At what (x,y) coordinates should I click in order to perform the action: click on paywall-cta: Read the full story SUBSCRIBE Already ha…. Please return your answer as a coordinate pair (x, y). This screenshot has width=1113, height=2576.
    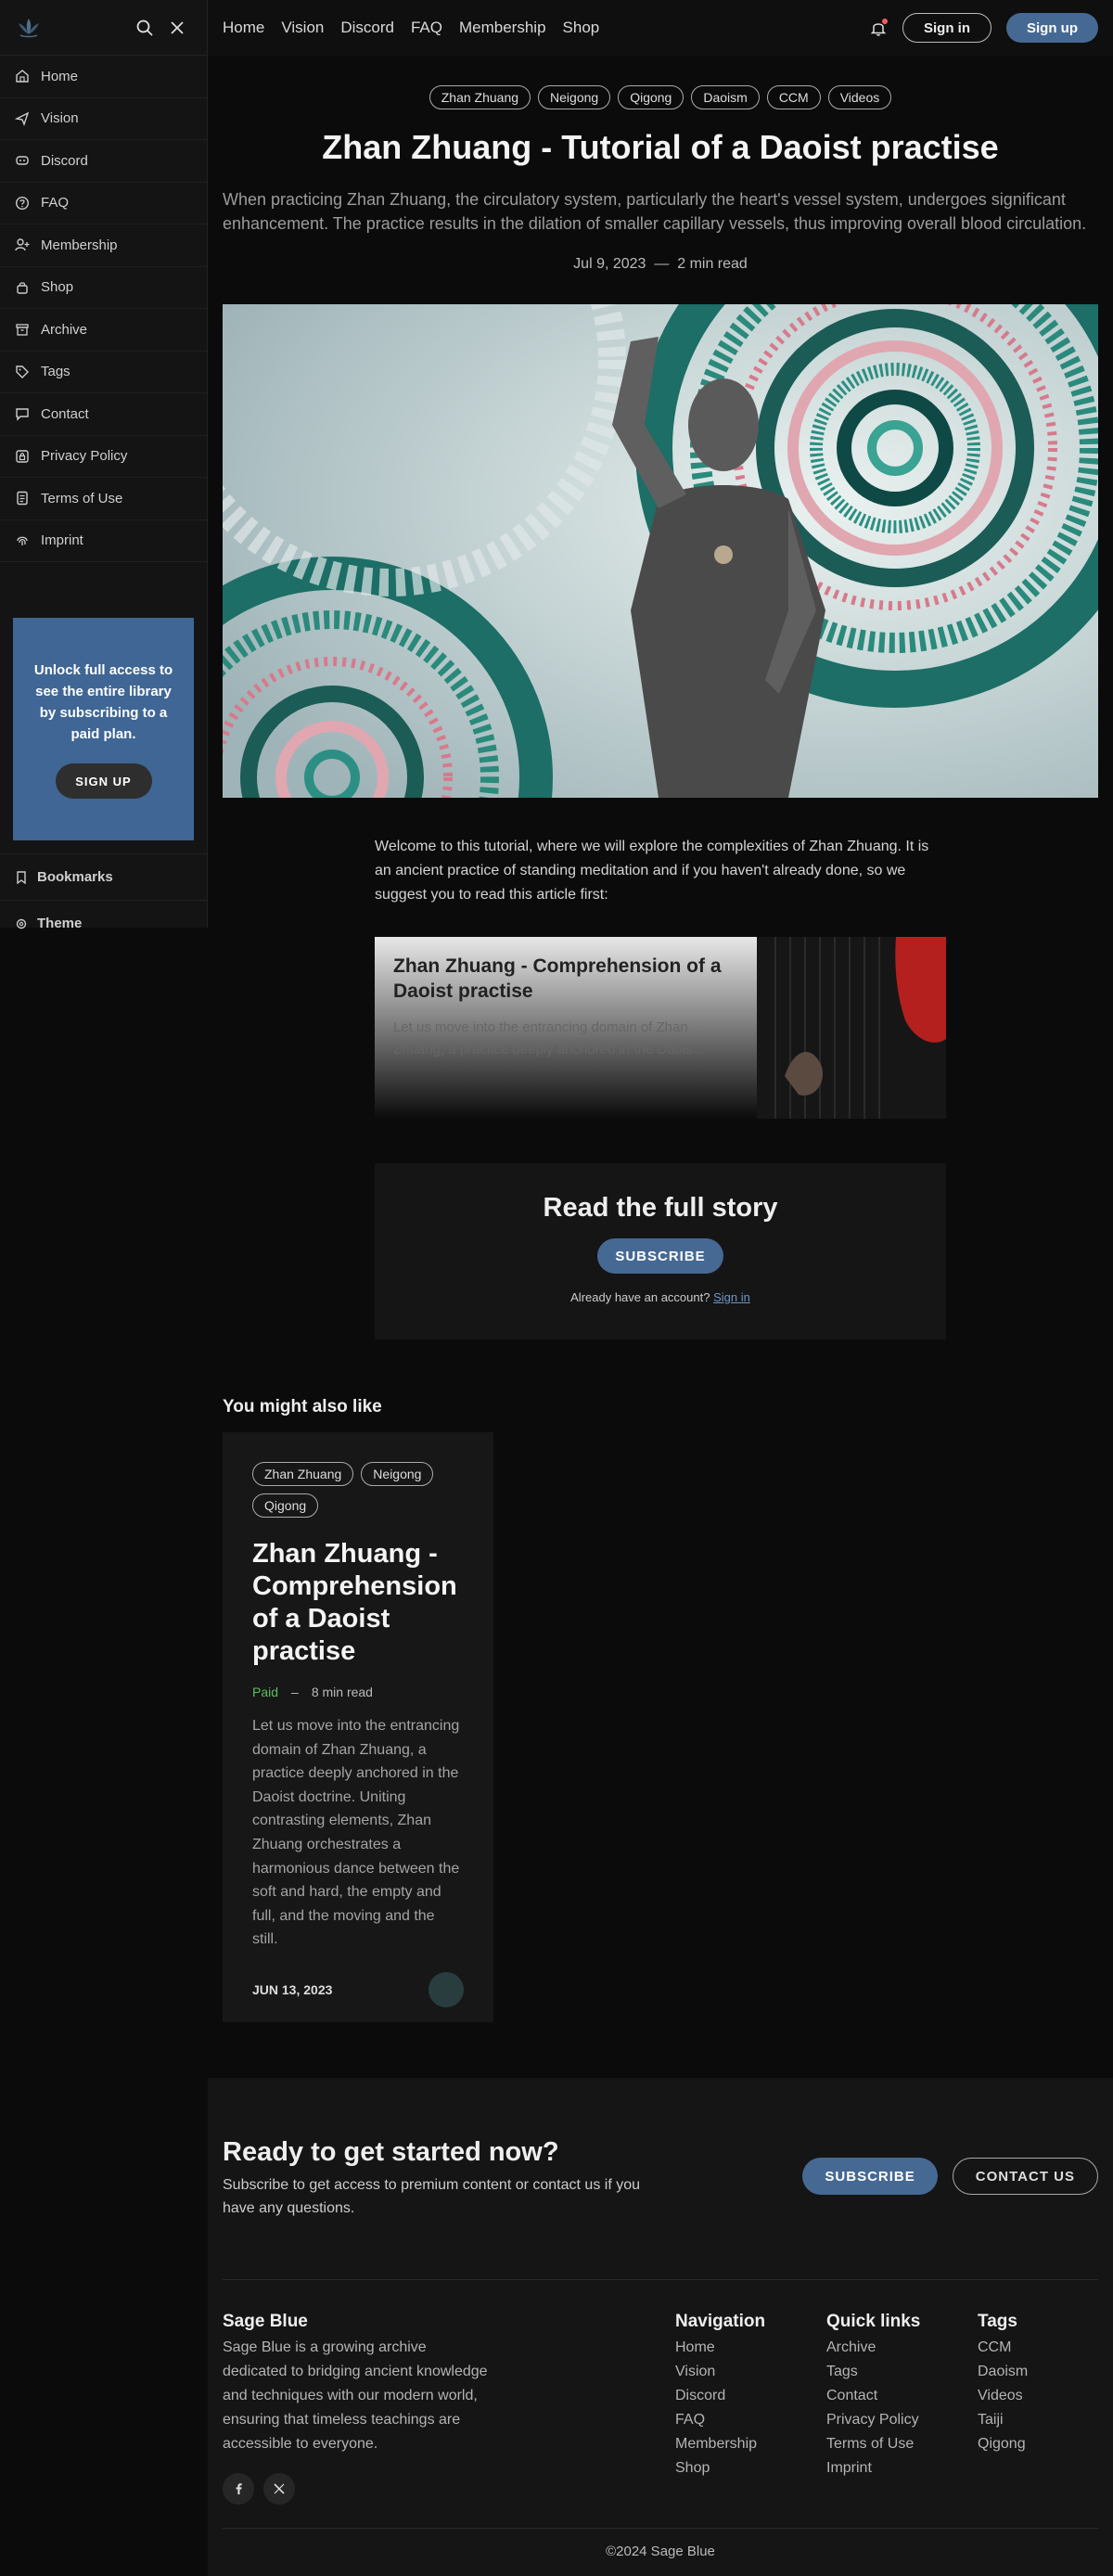
    Looking at the image, I should click on (660, 1251).